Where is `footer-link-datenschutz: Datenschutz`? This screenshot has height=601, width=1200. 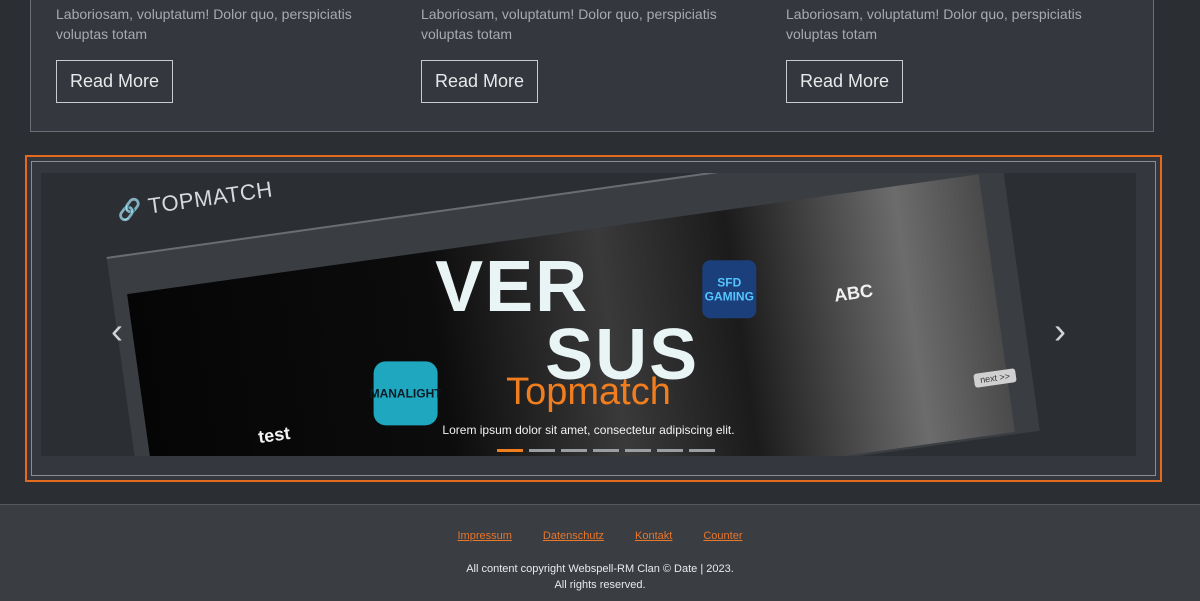
footer-link-datenschutz: Datenschutz is located at coordinates (573, 536).